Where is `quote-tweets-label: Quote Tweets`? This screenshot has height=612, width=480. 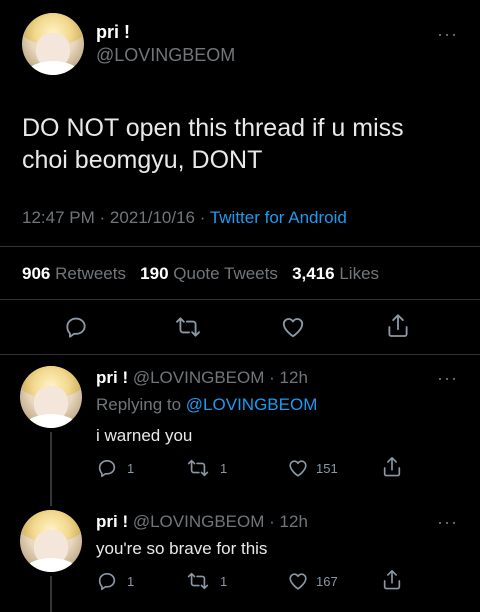 quote-tweets-label: Quote Tweets is located at coordinates (225, 273).